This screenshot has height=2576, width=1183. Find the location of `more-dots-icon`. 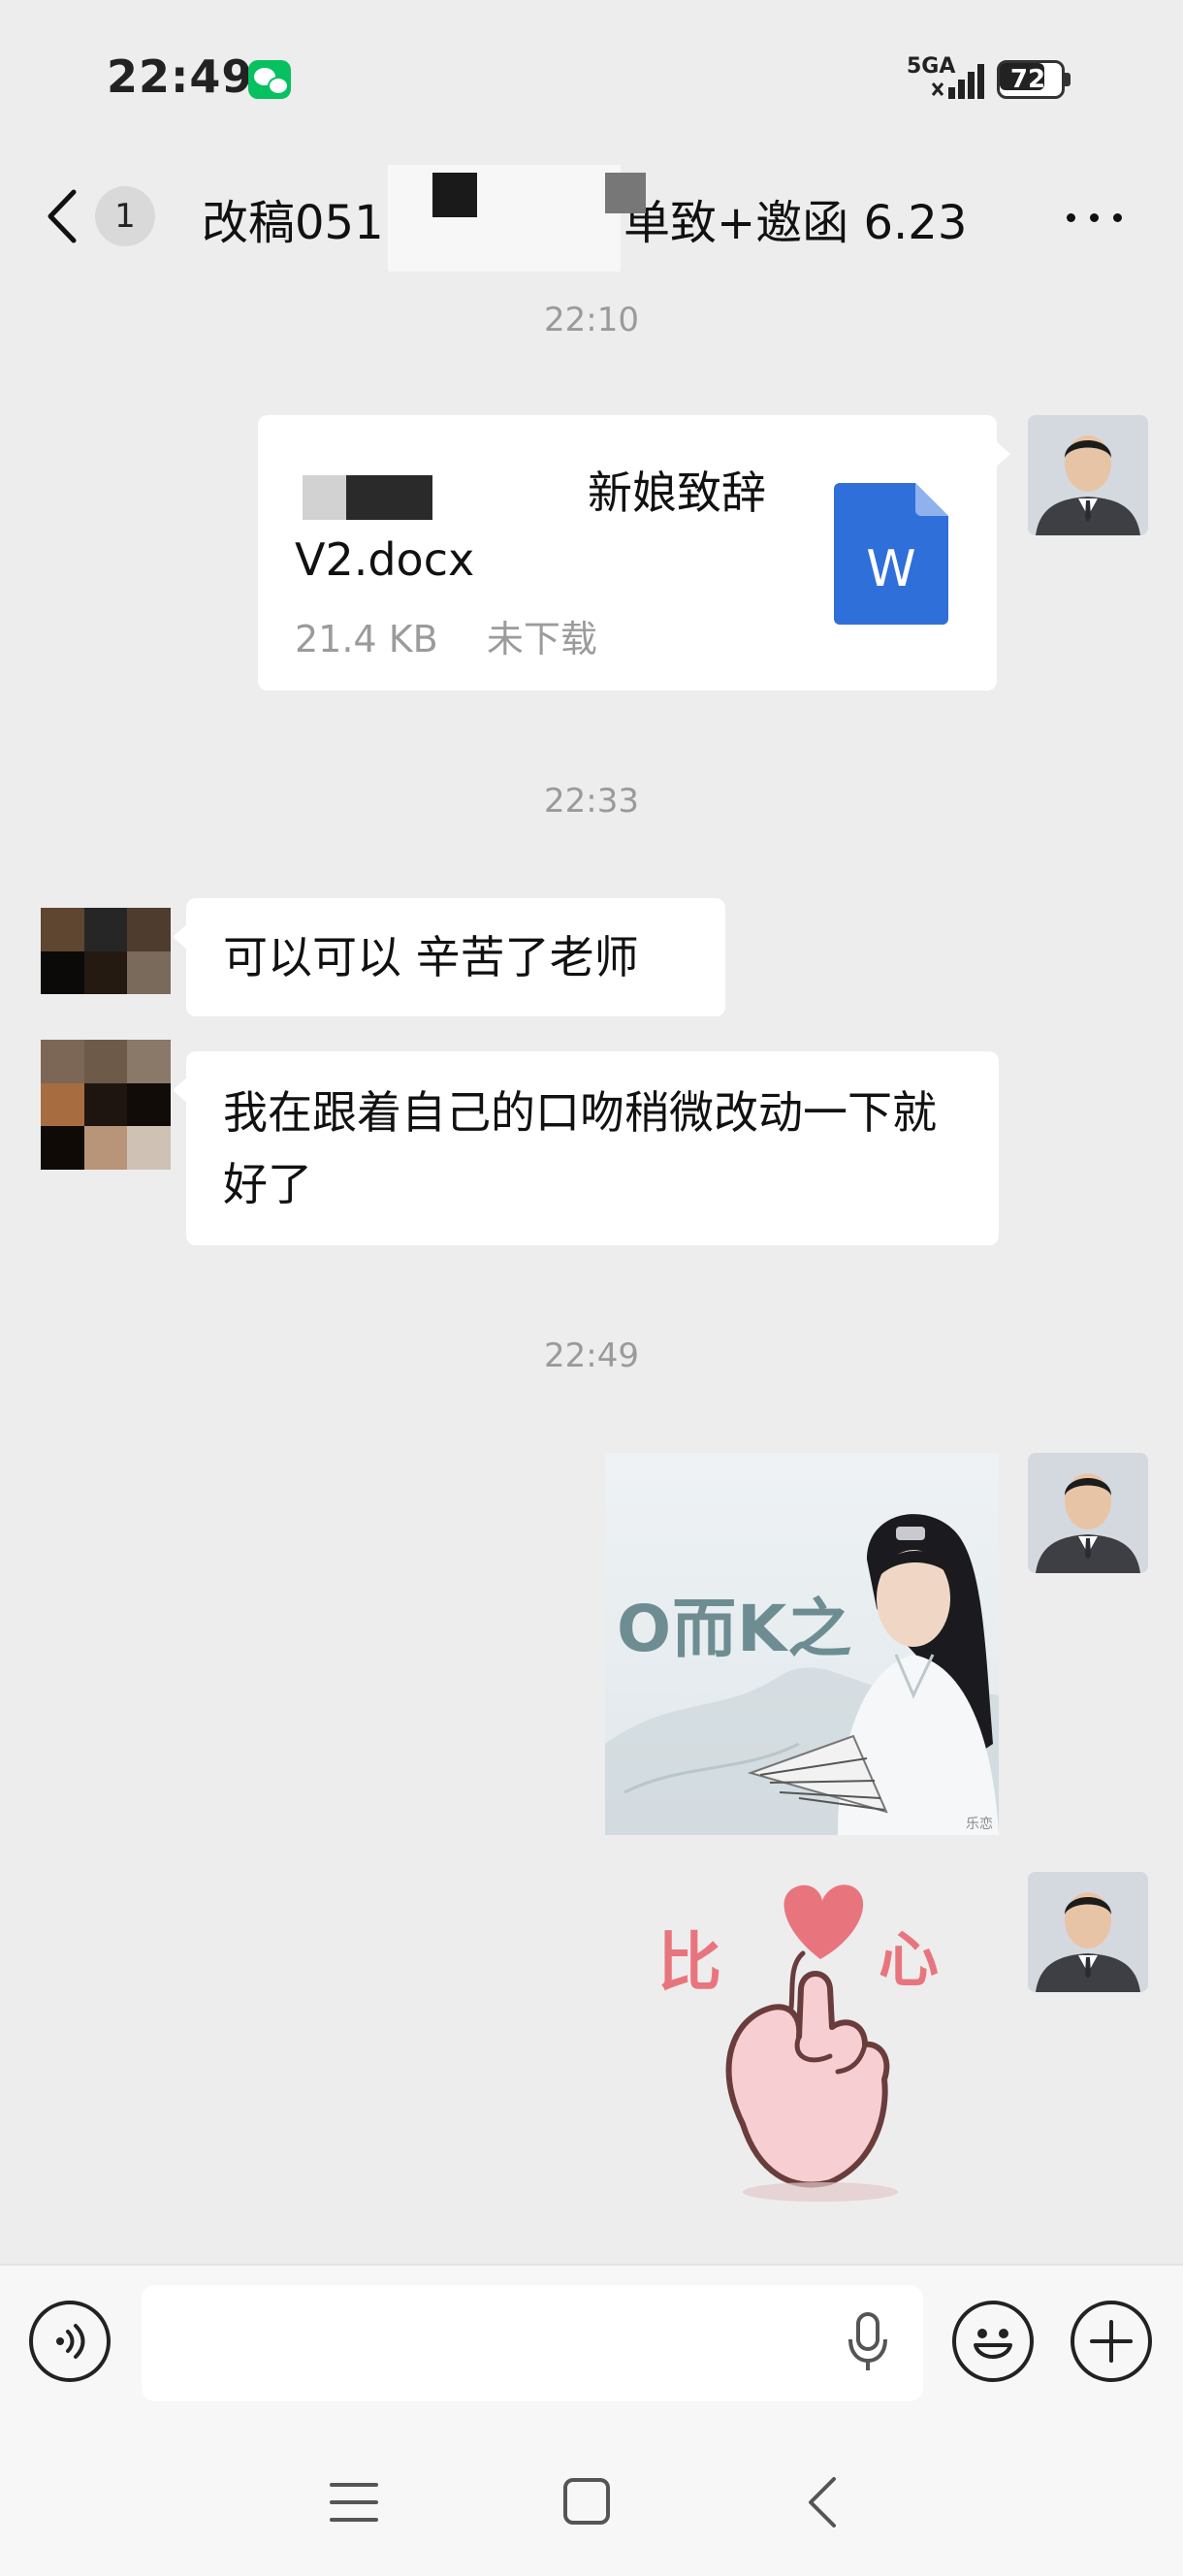

more-dots-icon is located at coordinates (1096, 216).